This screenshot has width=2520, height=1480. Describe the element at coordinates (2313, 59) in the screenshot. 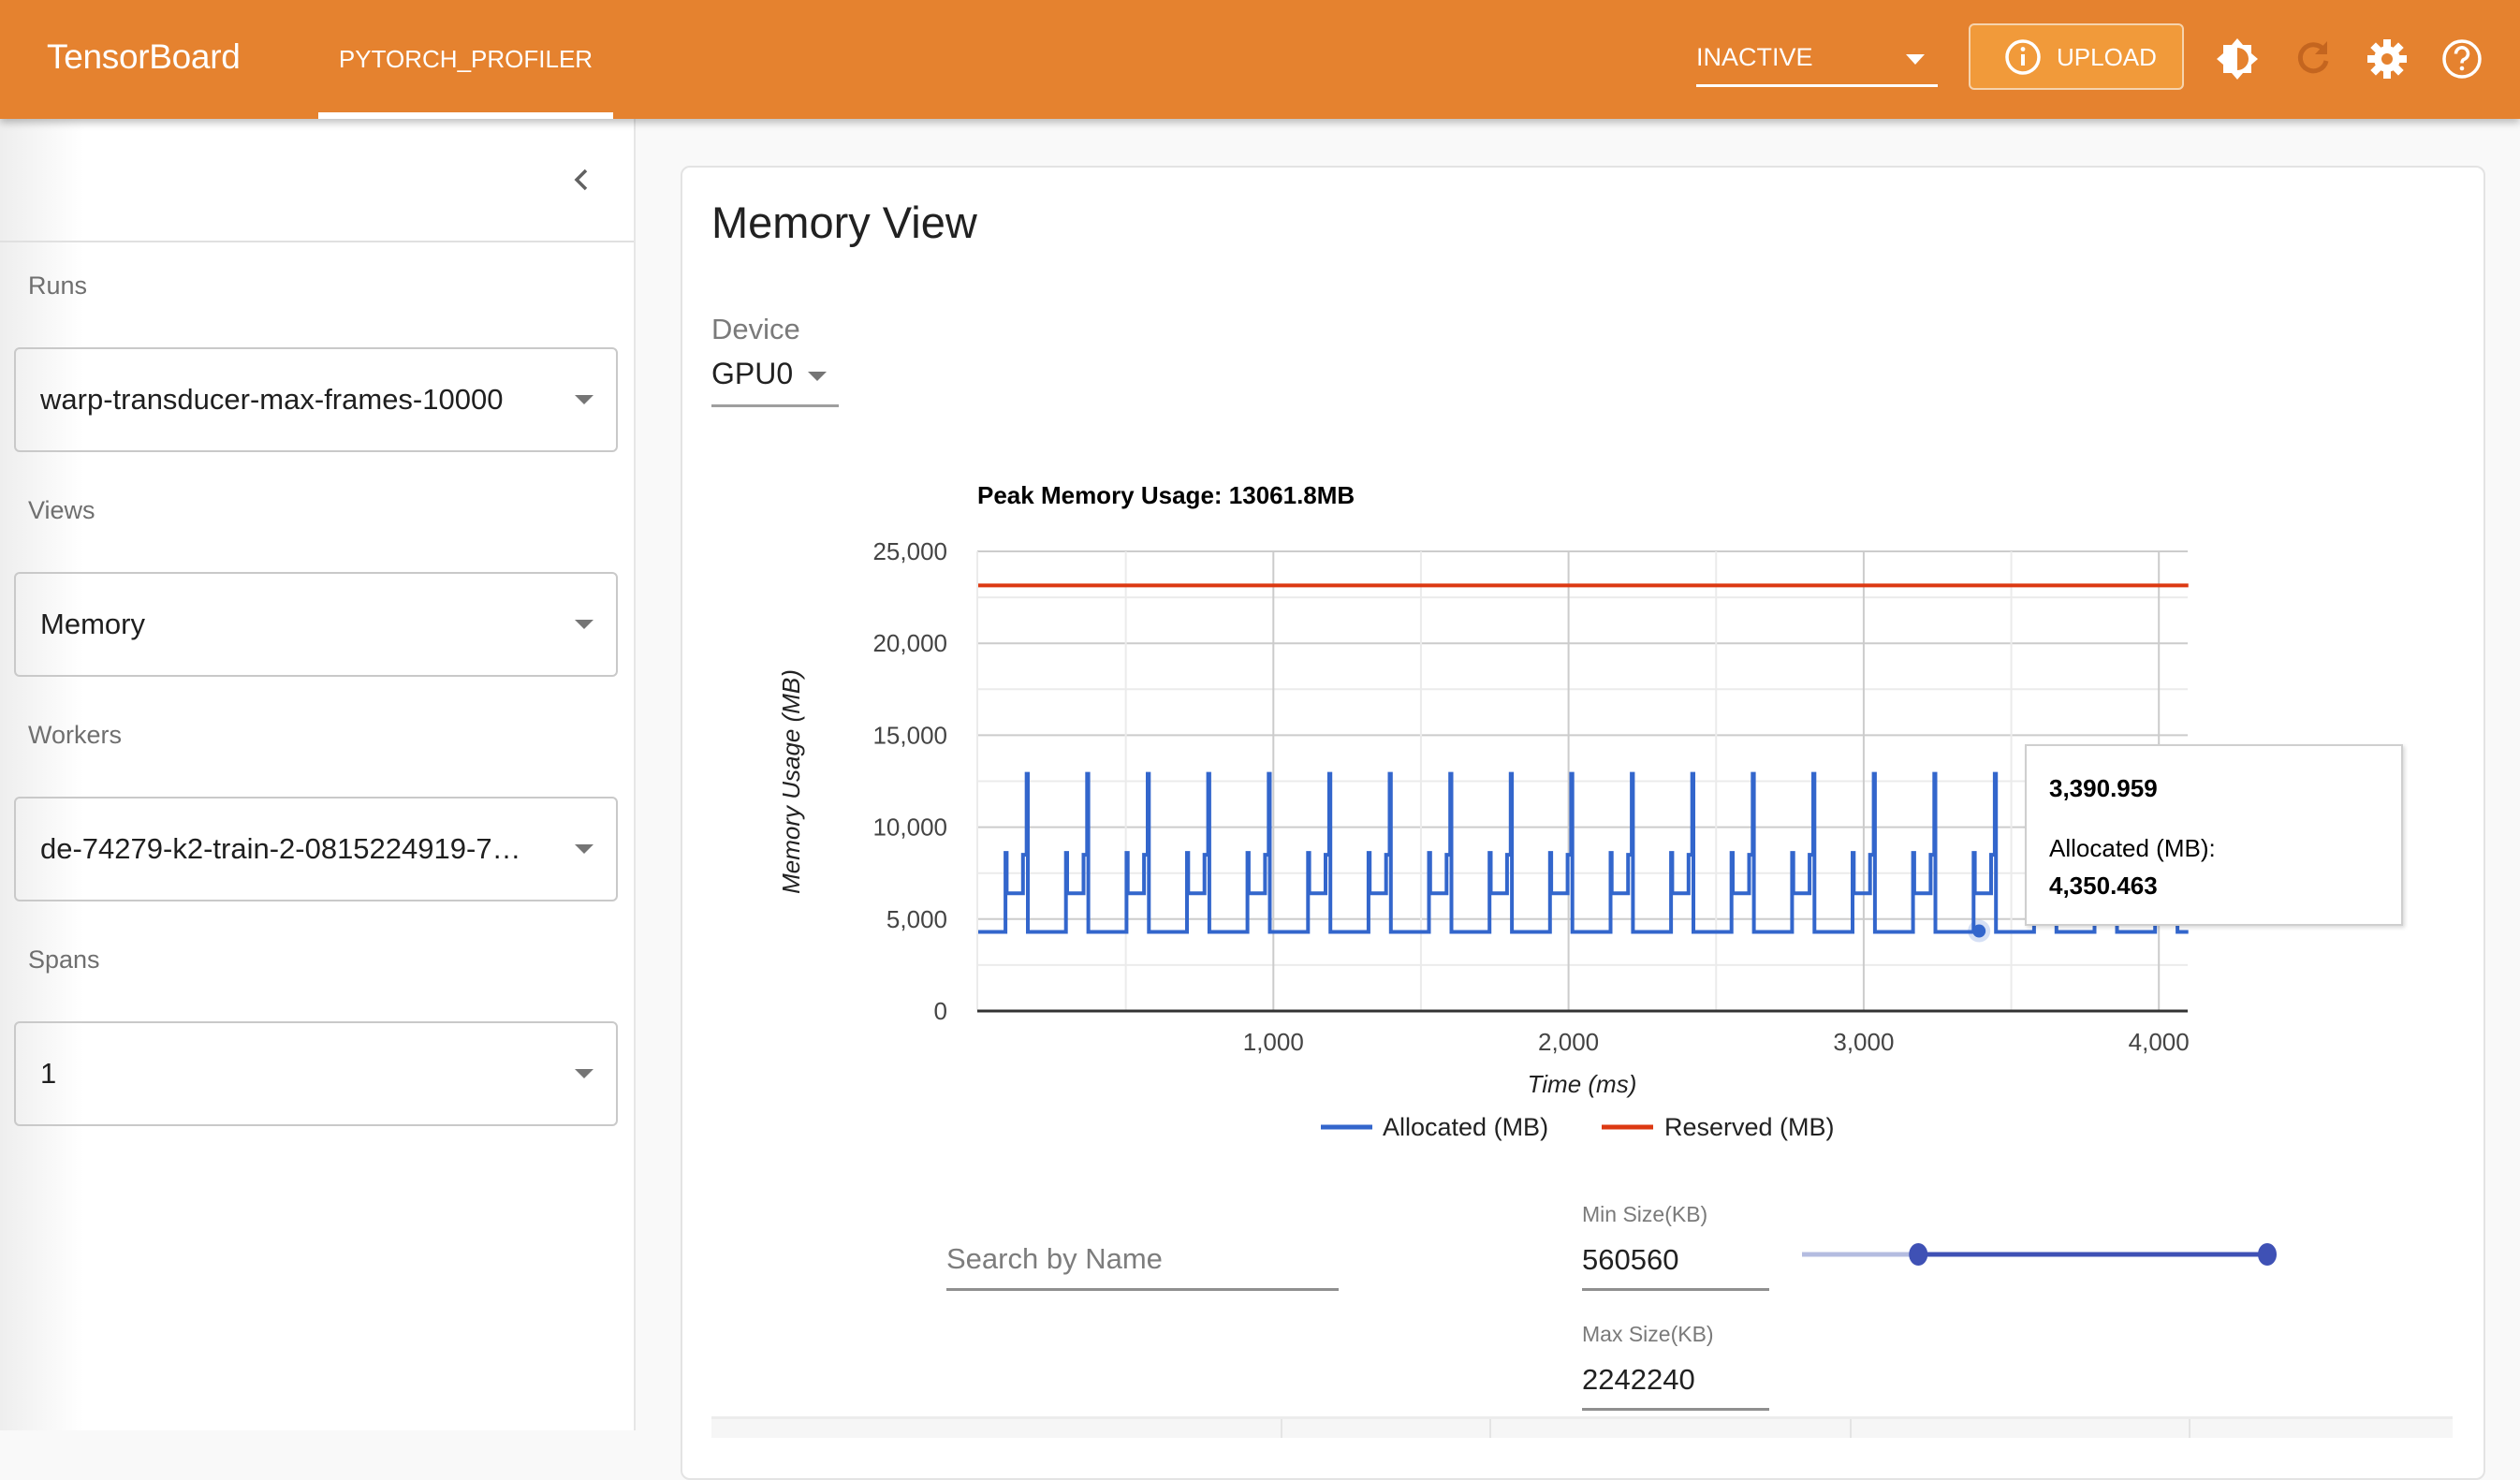

I see `refresh-icon` at that location.